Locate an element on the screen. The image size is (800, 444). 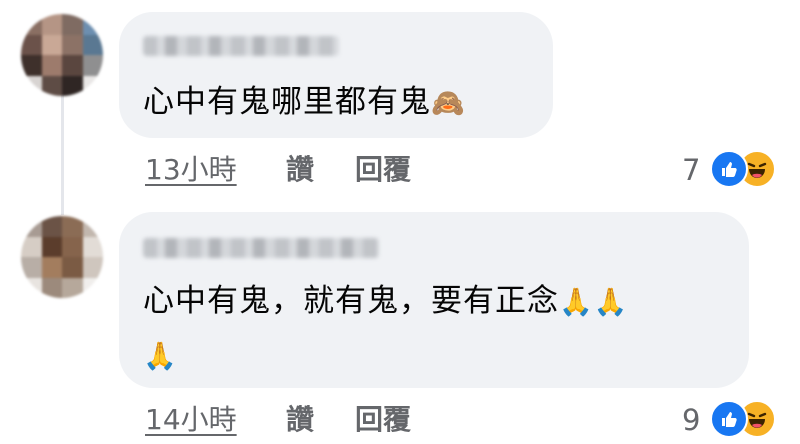
comment-text-line2: 🙏 is located at coordinates (160, 355).